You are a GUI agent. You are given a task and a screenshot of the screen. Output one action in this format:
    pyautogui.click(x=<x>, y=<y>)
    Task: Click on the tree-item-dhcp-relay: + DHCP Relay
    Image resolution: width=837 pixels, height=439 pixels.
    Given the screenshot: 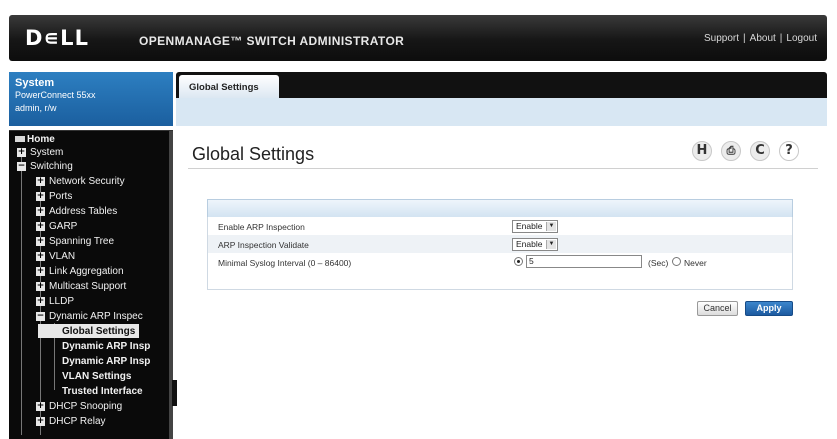 What is the action you would take?
    pyautogui.click(x=71, y=421)
    